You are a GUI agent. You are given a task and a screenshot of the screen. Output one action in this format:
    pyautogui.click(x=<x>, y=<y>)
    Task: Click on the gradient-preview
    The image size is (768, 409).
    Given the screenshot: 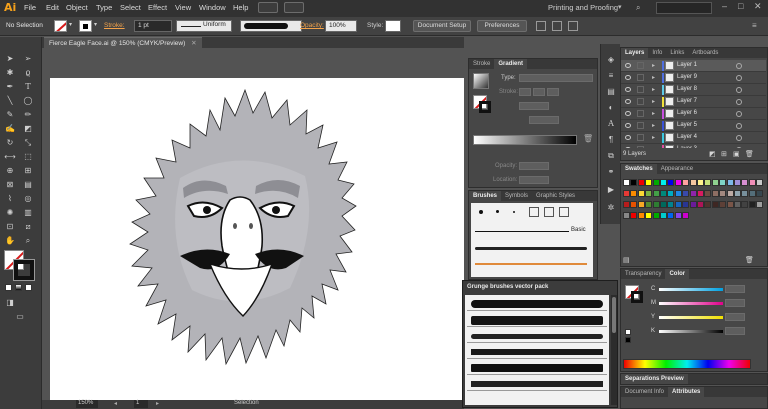 What is the action you would take?
    pyautogui.click(x=481, y=81)
    